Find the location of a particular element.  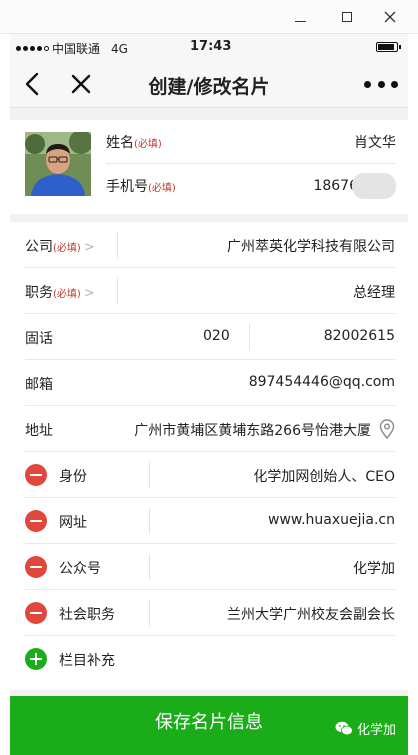

status-time: 17:43 is located at coordinates (211, 46).